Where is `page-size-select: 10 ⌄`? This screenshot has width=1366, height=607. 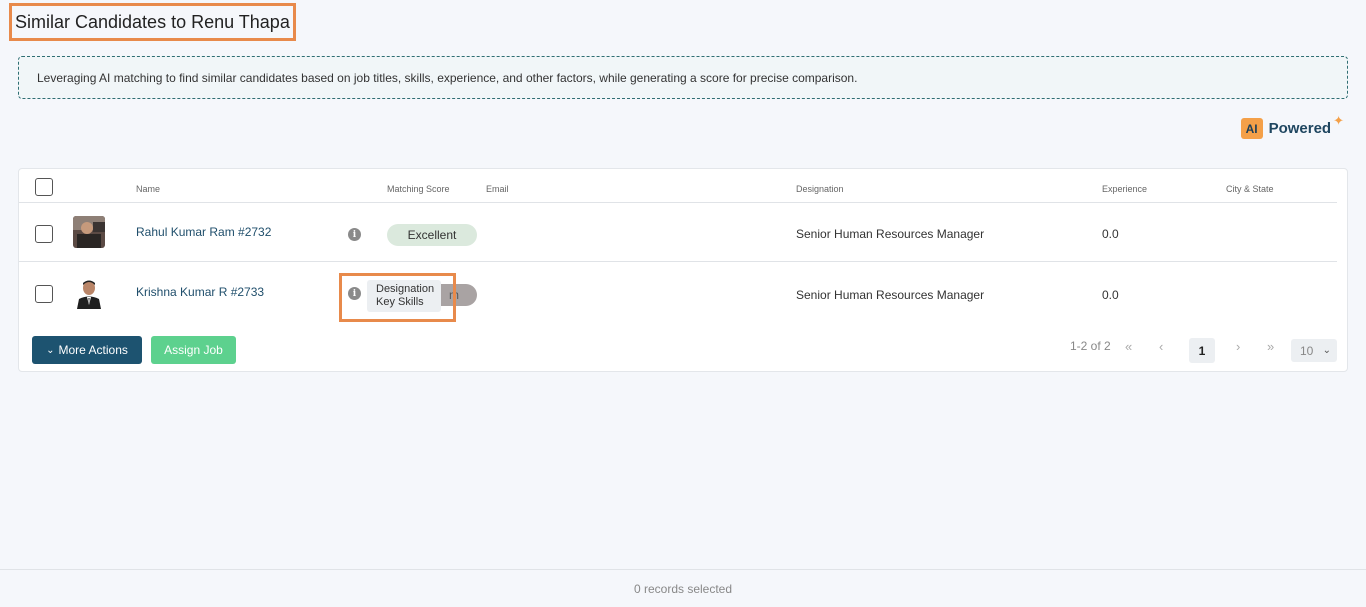 page-size-select: 10 ⌄ is located at coordinates (1314, 350).